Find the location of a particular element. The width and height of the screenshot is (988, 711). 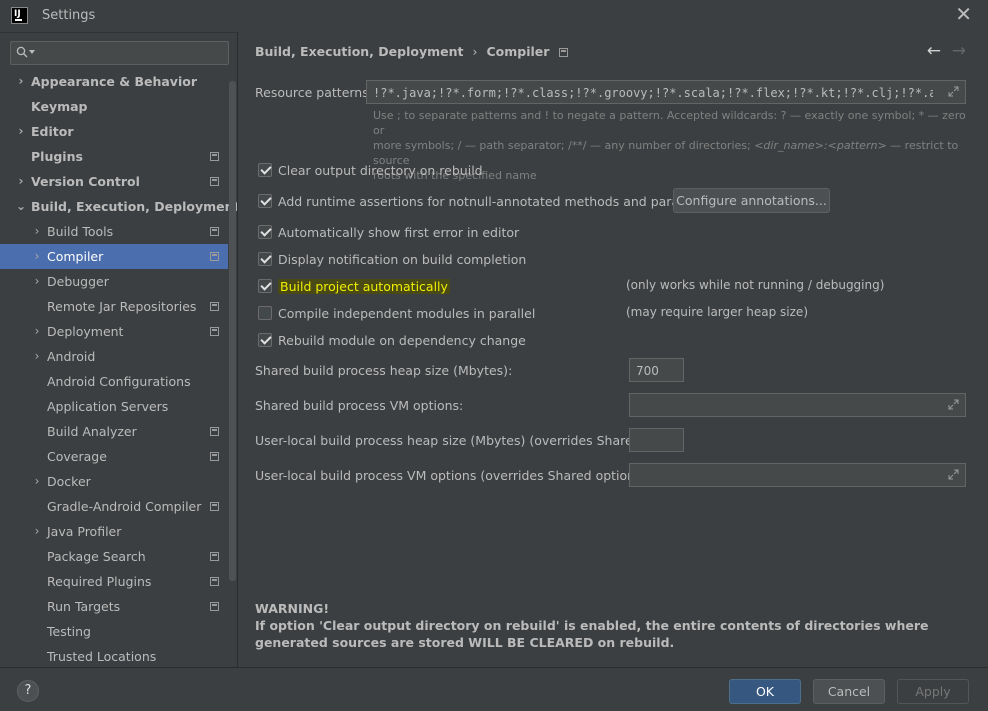

sidebar-item-java-profiler: › Java Profiler is located at coordinates (114, 531).